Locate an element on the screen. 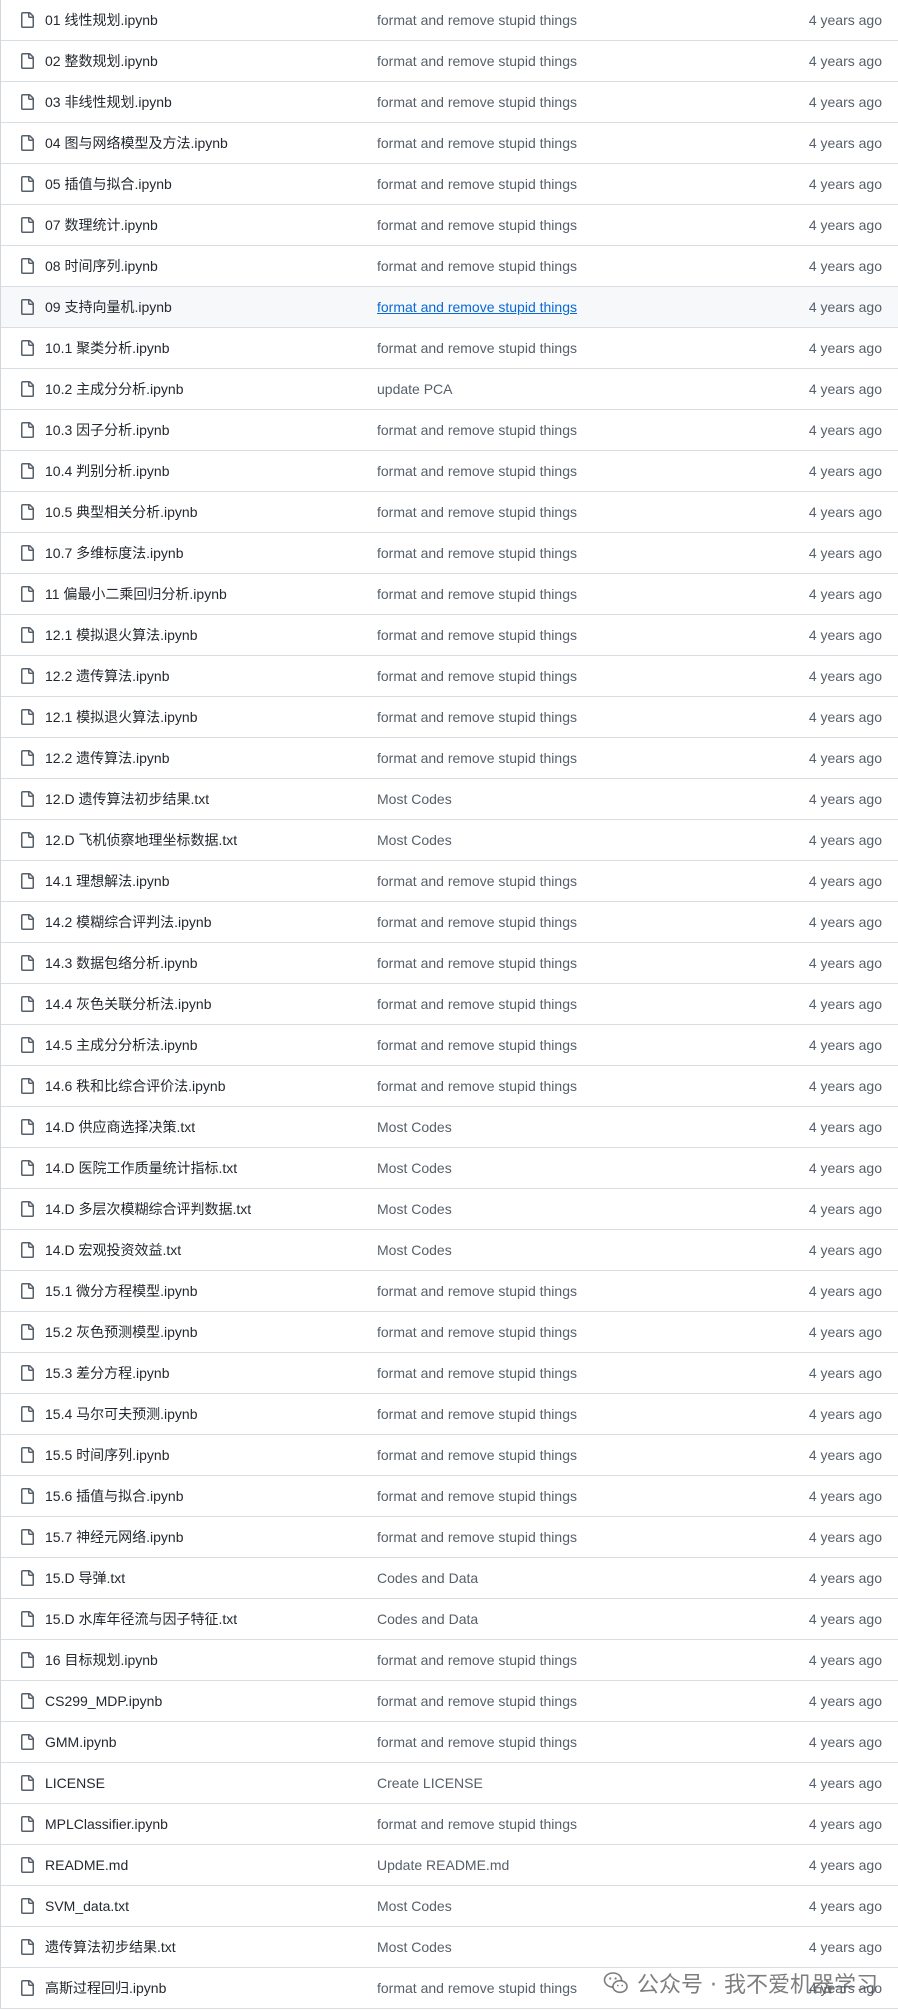 Image resolution: width=898 pixels, height=2011 pixels. file-name-link: 01 线性规划.ipynb is located at coordinates (101, 20).